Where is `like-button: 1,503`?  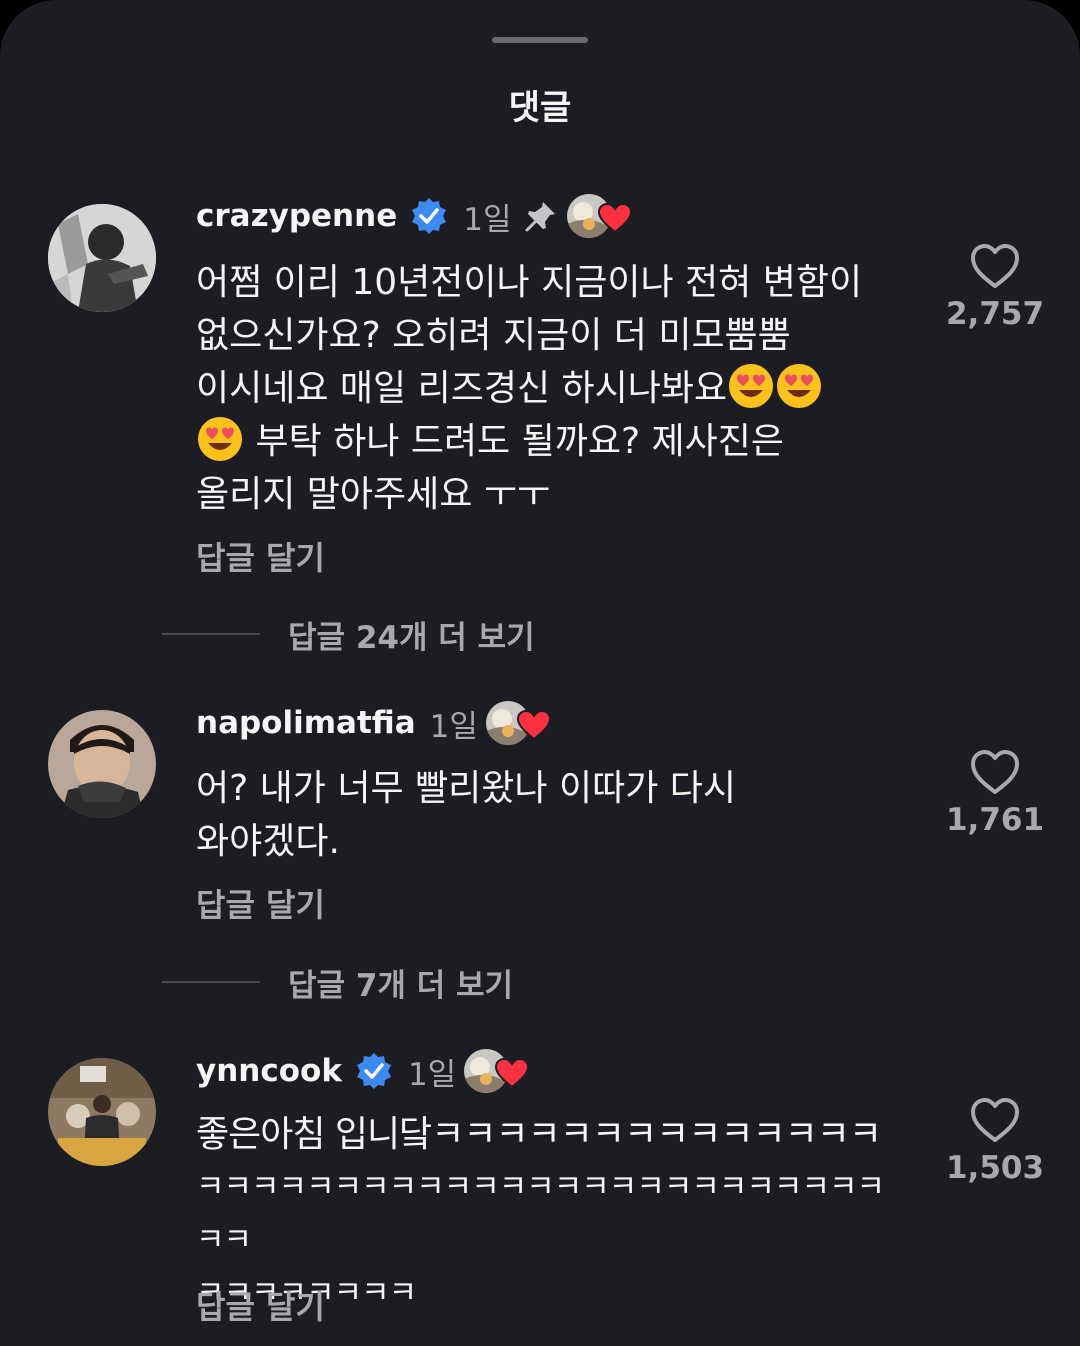
like-button: 1,503 is located at coordinates (995, 1141).